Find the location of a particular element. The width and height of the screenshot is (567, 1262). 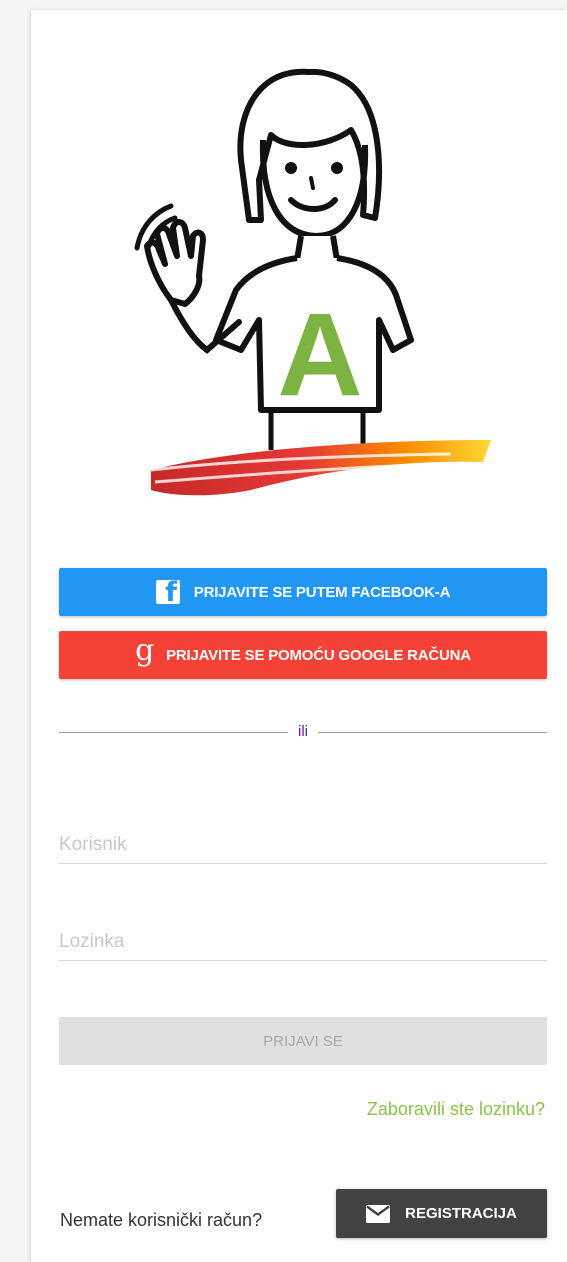

divider-text: ili is located at coordinates (303, 731).